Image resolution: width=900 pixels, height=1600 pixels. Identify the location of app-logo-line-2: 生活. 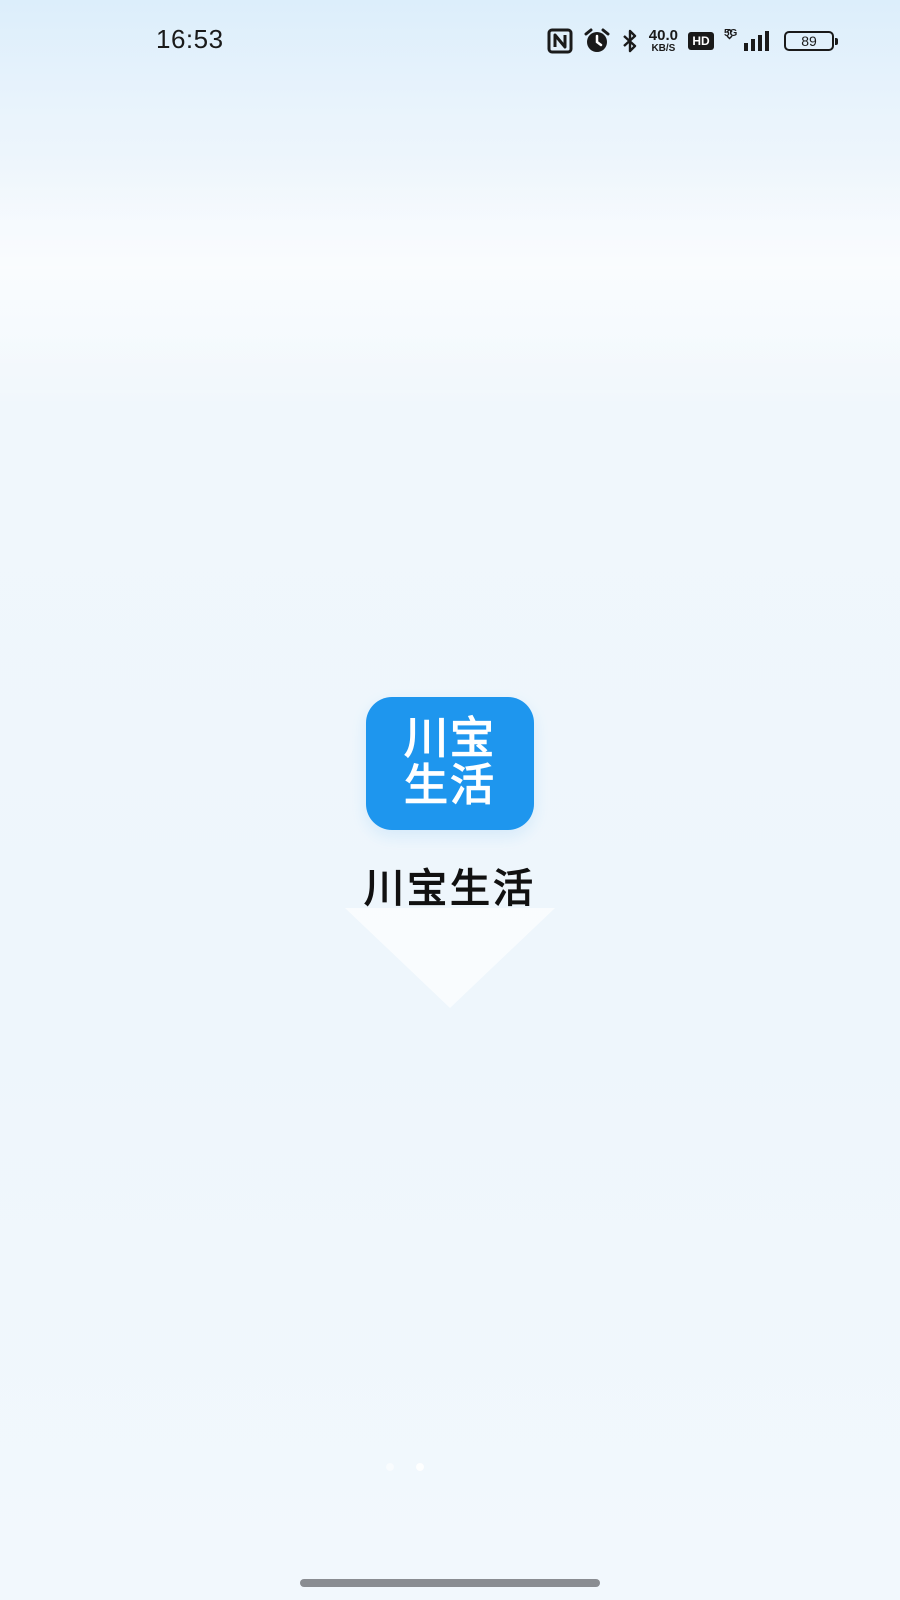
(450, 785).